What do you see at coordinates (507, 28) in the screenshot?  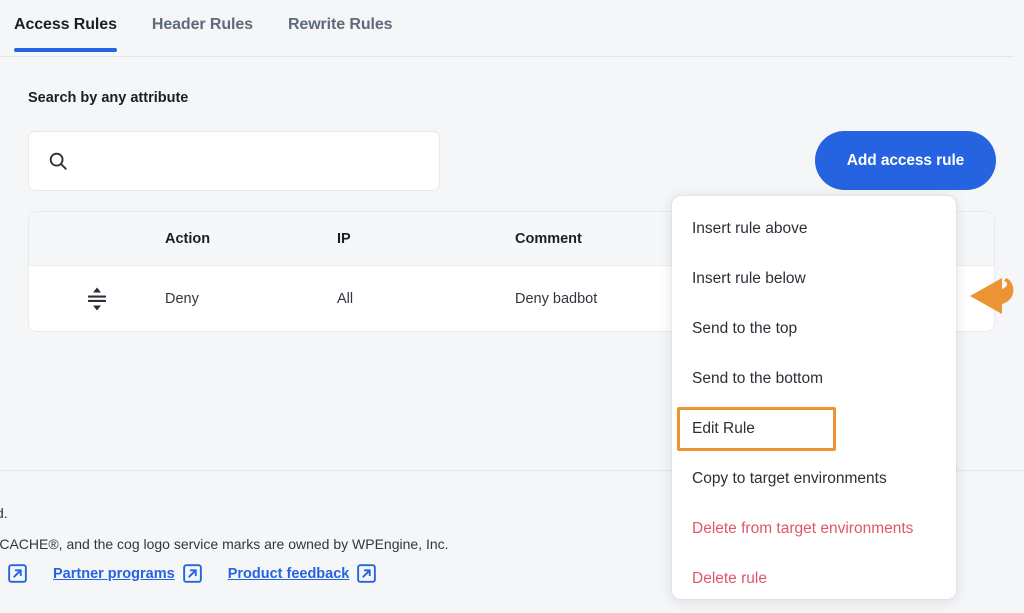 I see `tab-bar: Access Rules Header Rules Rewrite Rules` at bounding box center [507, 28].